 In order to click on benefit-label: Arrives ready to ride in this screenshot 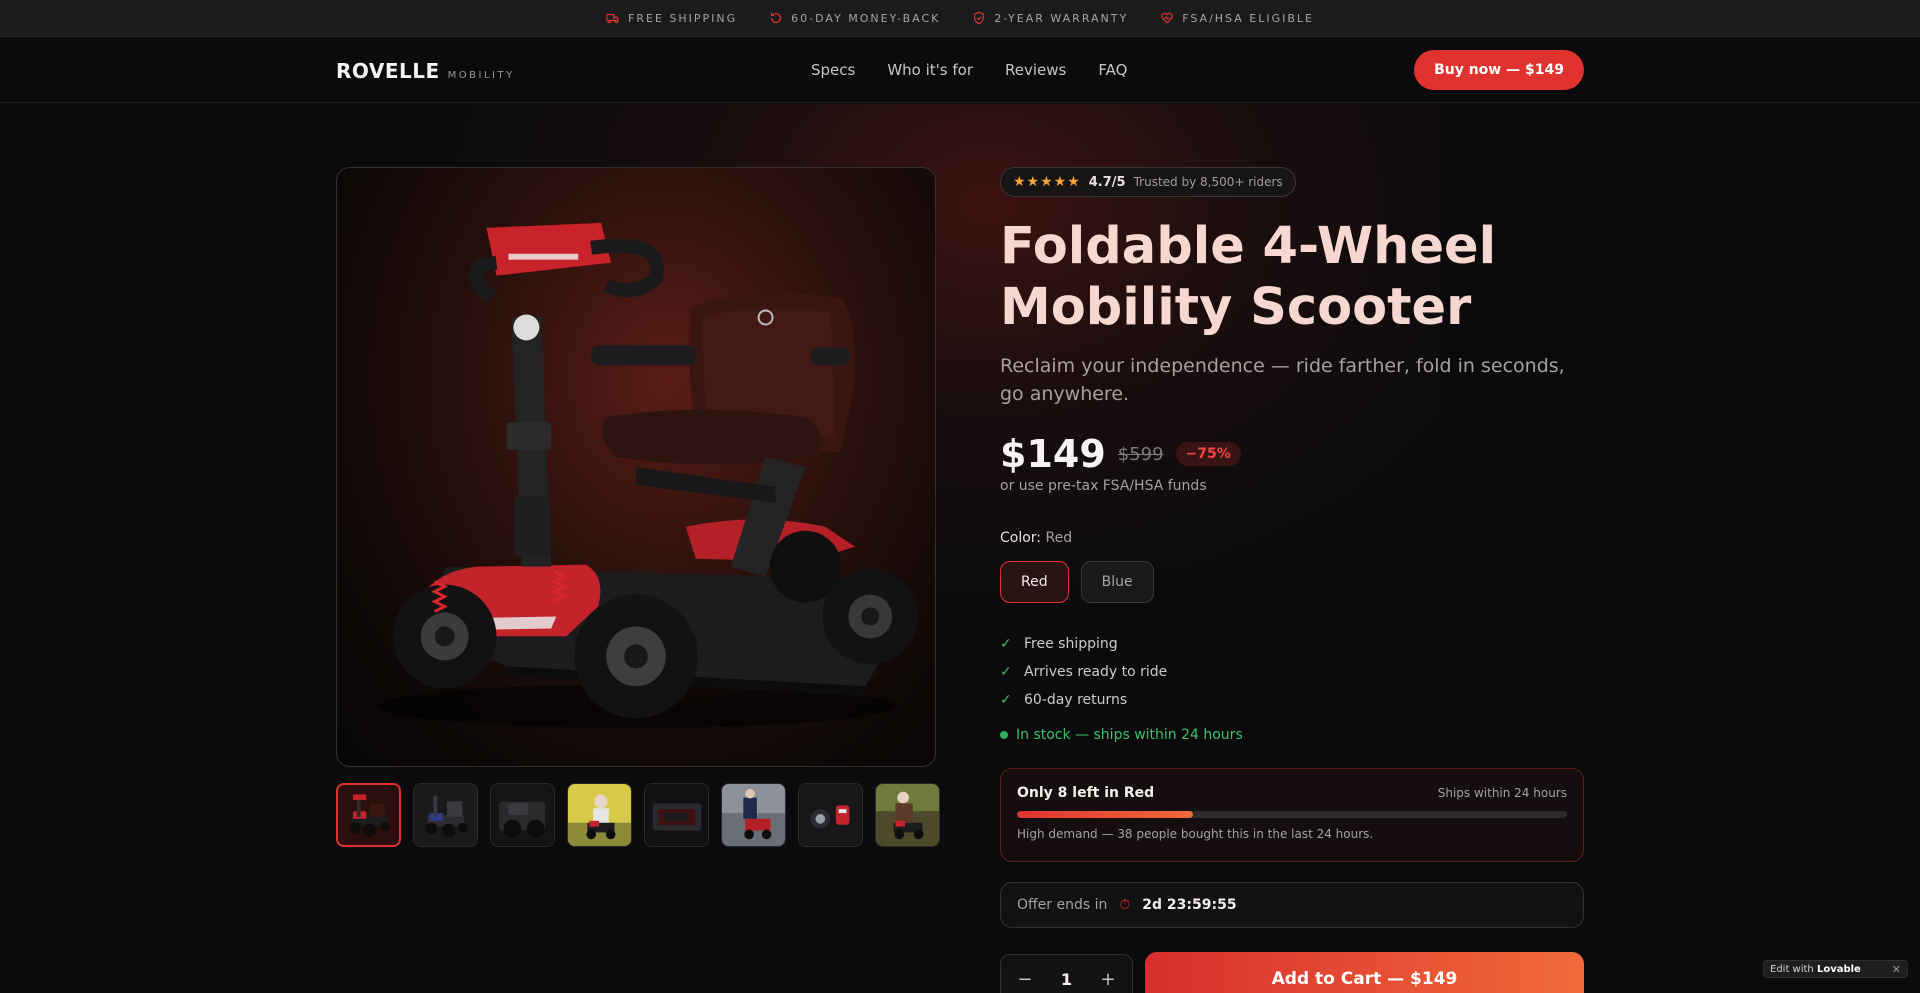, I will do `click(1096, 672)`.